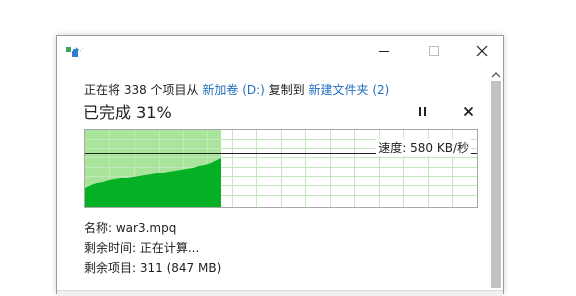 The width and height of the screenshot is (576, 296). I want to click on close-button, so click(482, 51).